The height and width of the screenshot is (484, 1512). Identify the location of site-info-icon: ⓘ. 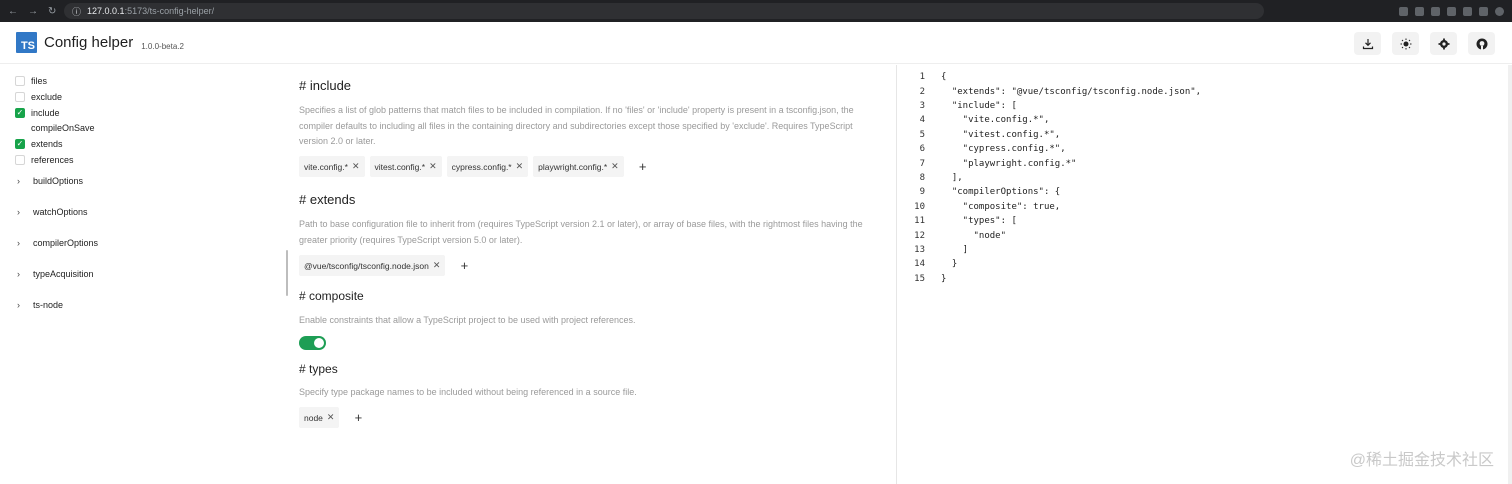
(76, 11).